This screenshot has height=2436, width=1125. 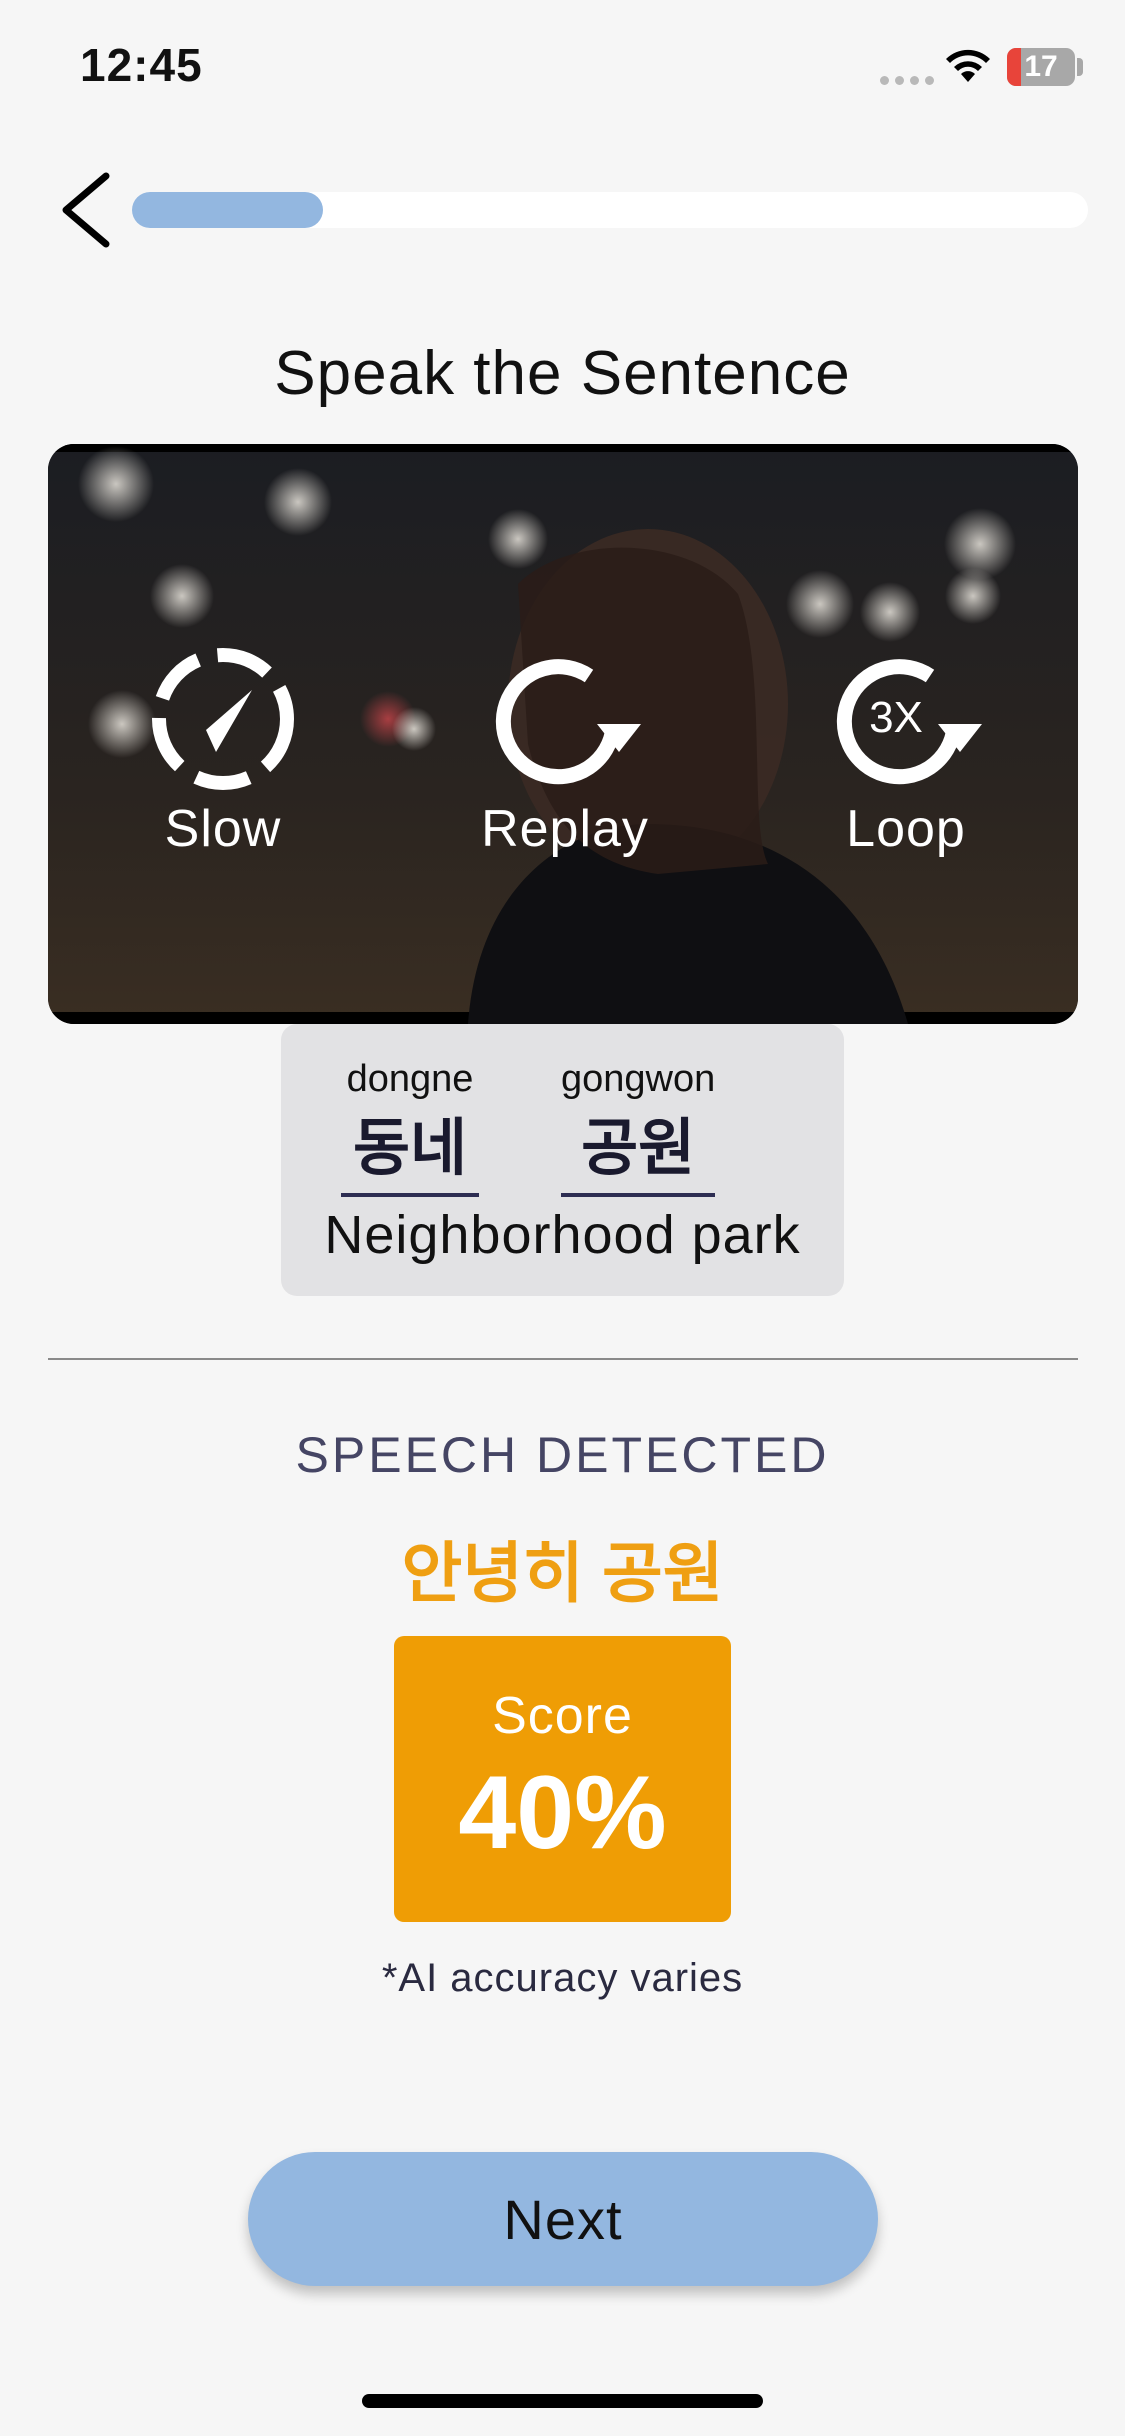 What do you see at coordinates (410, 1079) in the screenshot?
I see `word-romanization: dongne` at bounding box center [410, 1079].